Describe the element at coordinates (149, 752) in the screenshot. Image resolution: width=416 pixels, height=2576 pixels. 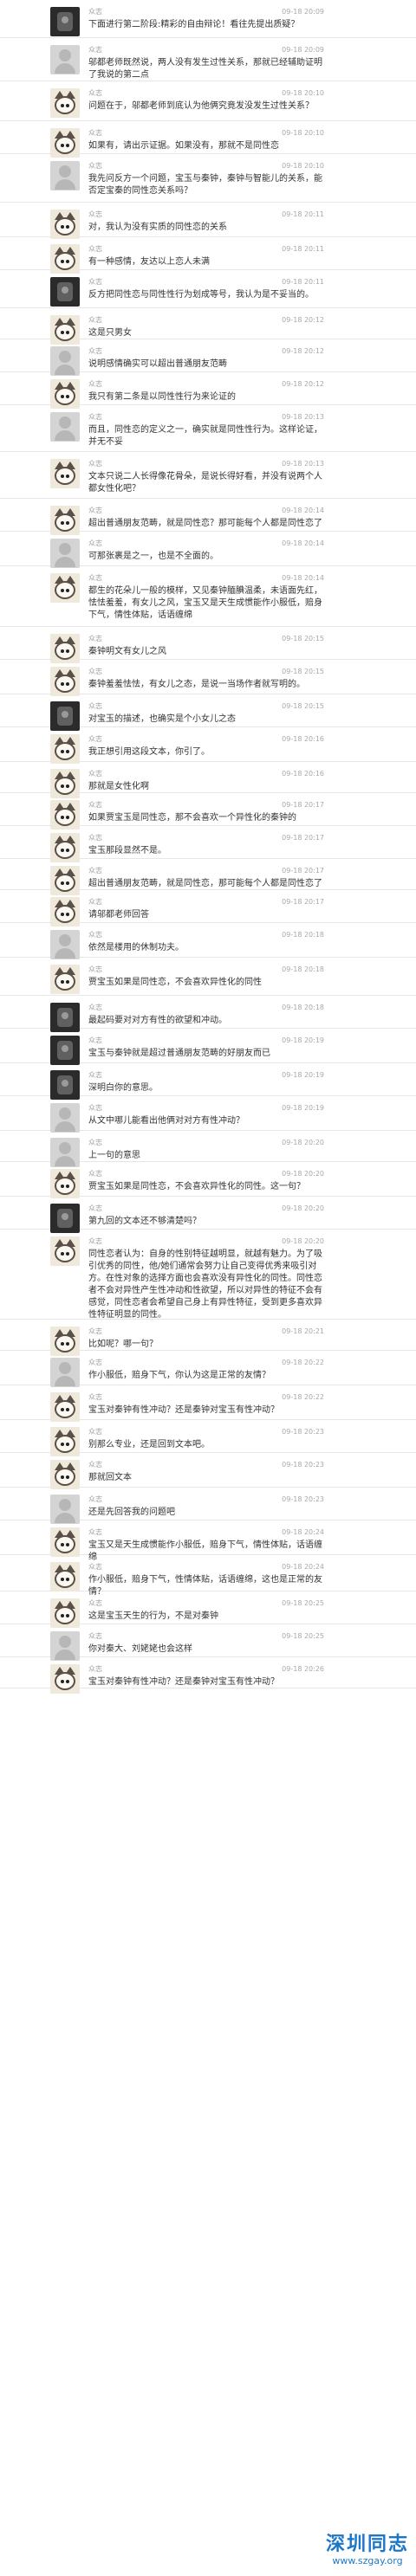
I see `post-text: 我正想引用这段文本，你引了。` at that location.